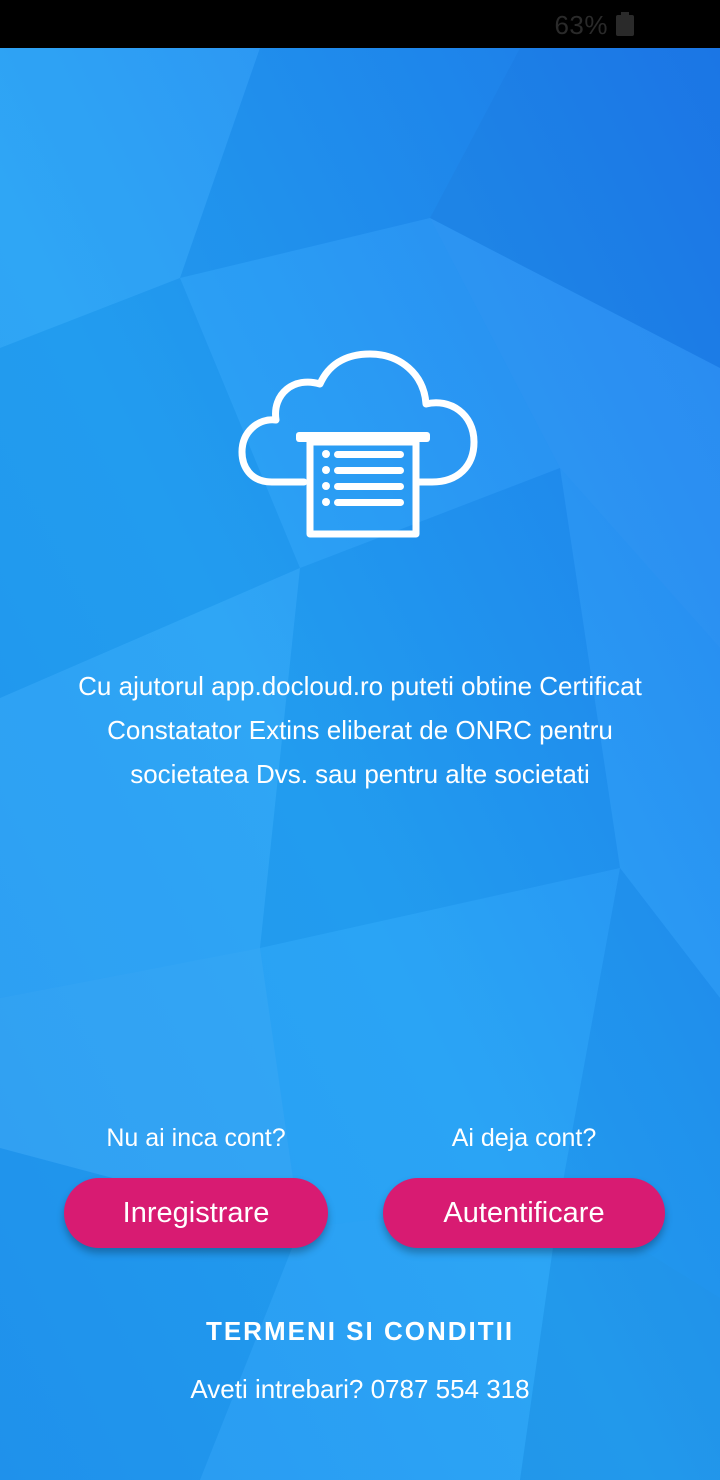 Image resolution: width=720 pixels, height=1480 pixels. Describe the element at coordinates (625, 24) in the screenshot. I see `battery-icon` at that location.